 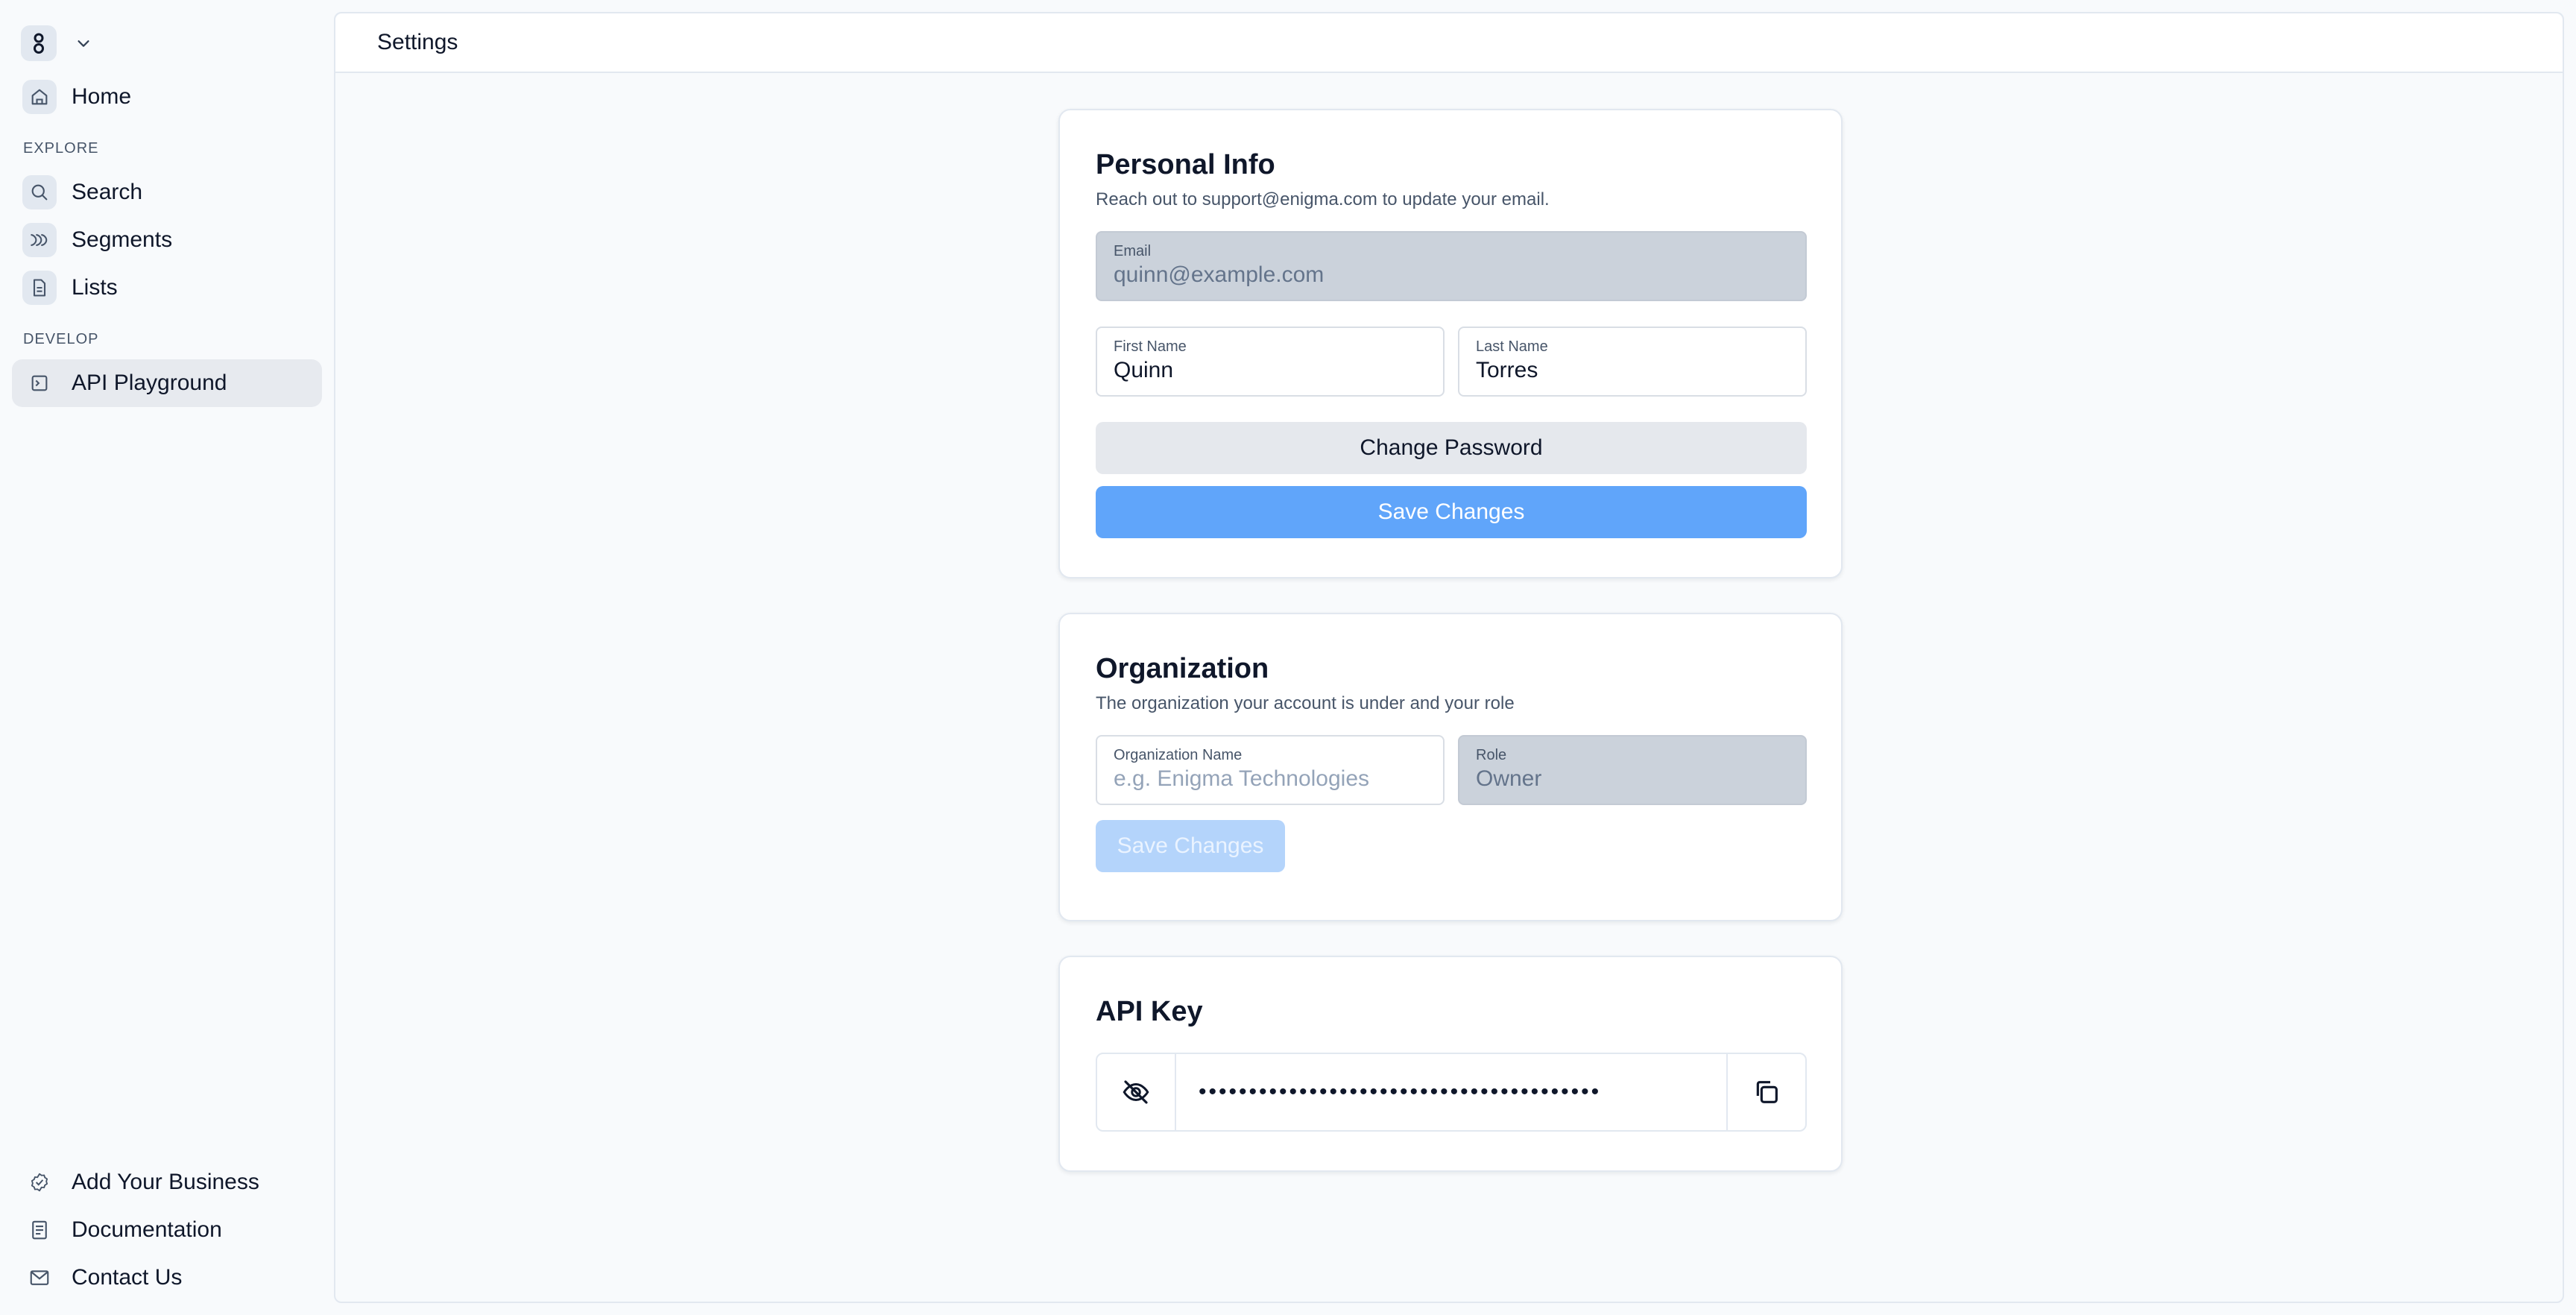 I want to click on api-key-row: ••••••••••••••••••••••••••••••••••••••••, so click(x=1451, y=1092).